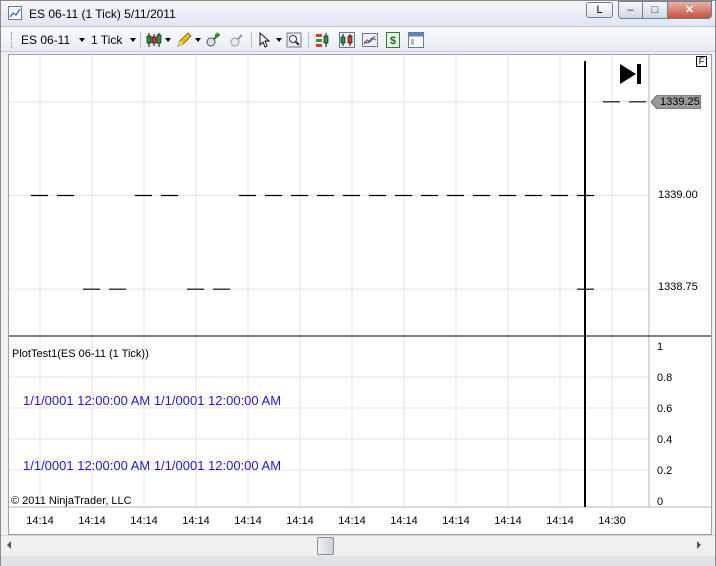 This screenshot has height=566, width=716. Describe the element at coordinates (237, 40) in the screenshot. I see `zoom-out-icon` at that location.